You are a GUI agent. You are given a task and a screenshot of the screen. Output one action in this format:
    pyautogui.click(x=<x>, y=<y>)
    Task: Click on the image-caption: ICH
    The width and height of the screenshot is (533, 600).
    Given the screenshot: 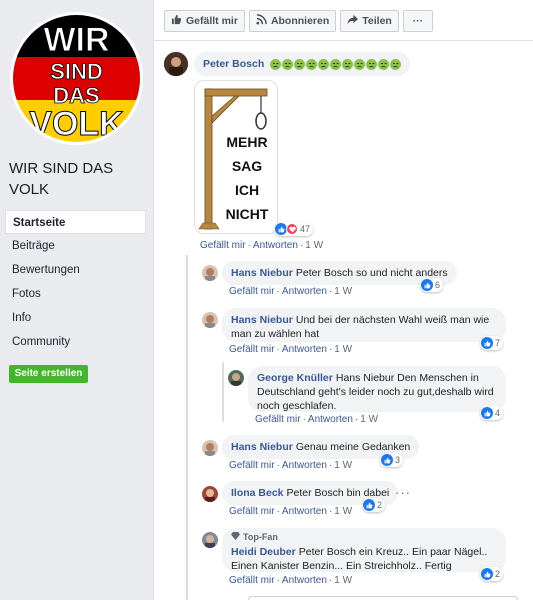 What is the action you would take?
    pyautogui.click(x=247, y=190)
    